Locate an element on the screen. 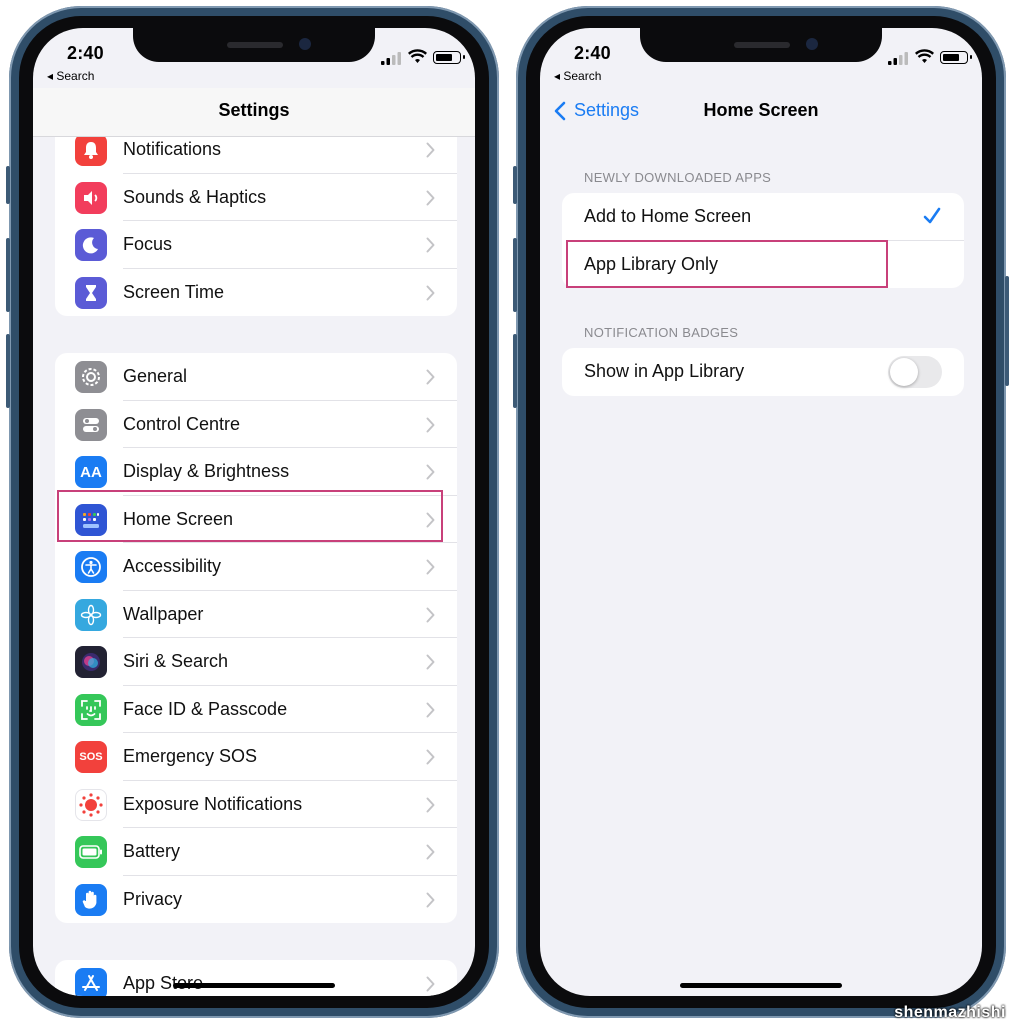  settings-row-label: Focus is located at coordinates (148, 244).